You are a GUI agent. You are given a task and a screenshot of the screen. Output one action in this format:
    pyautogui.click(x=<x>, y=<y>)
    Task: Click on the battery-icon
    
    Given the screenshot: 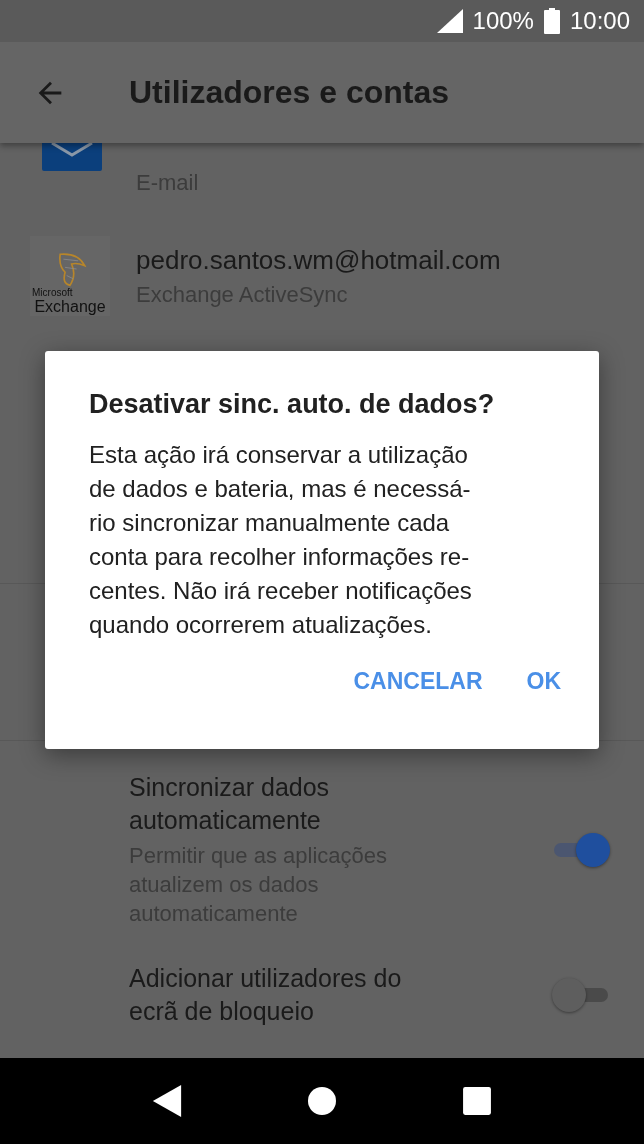 What is the action you would take?
    pyautogui.click(x=551, y=21)
    